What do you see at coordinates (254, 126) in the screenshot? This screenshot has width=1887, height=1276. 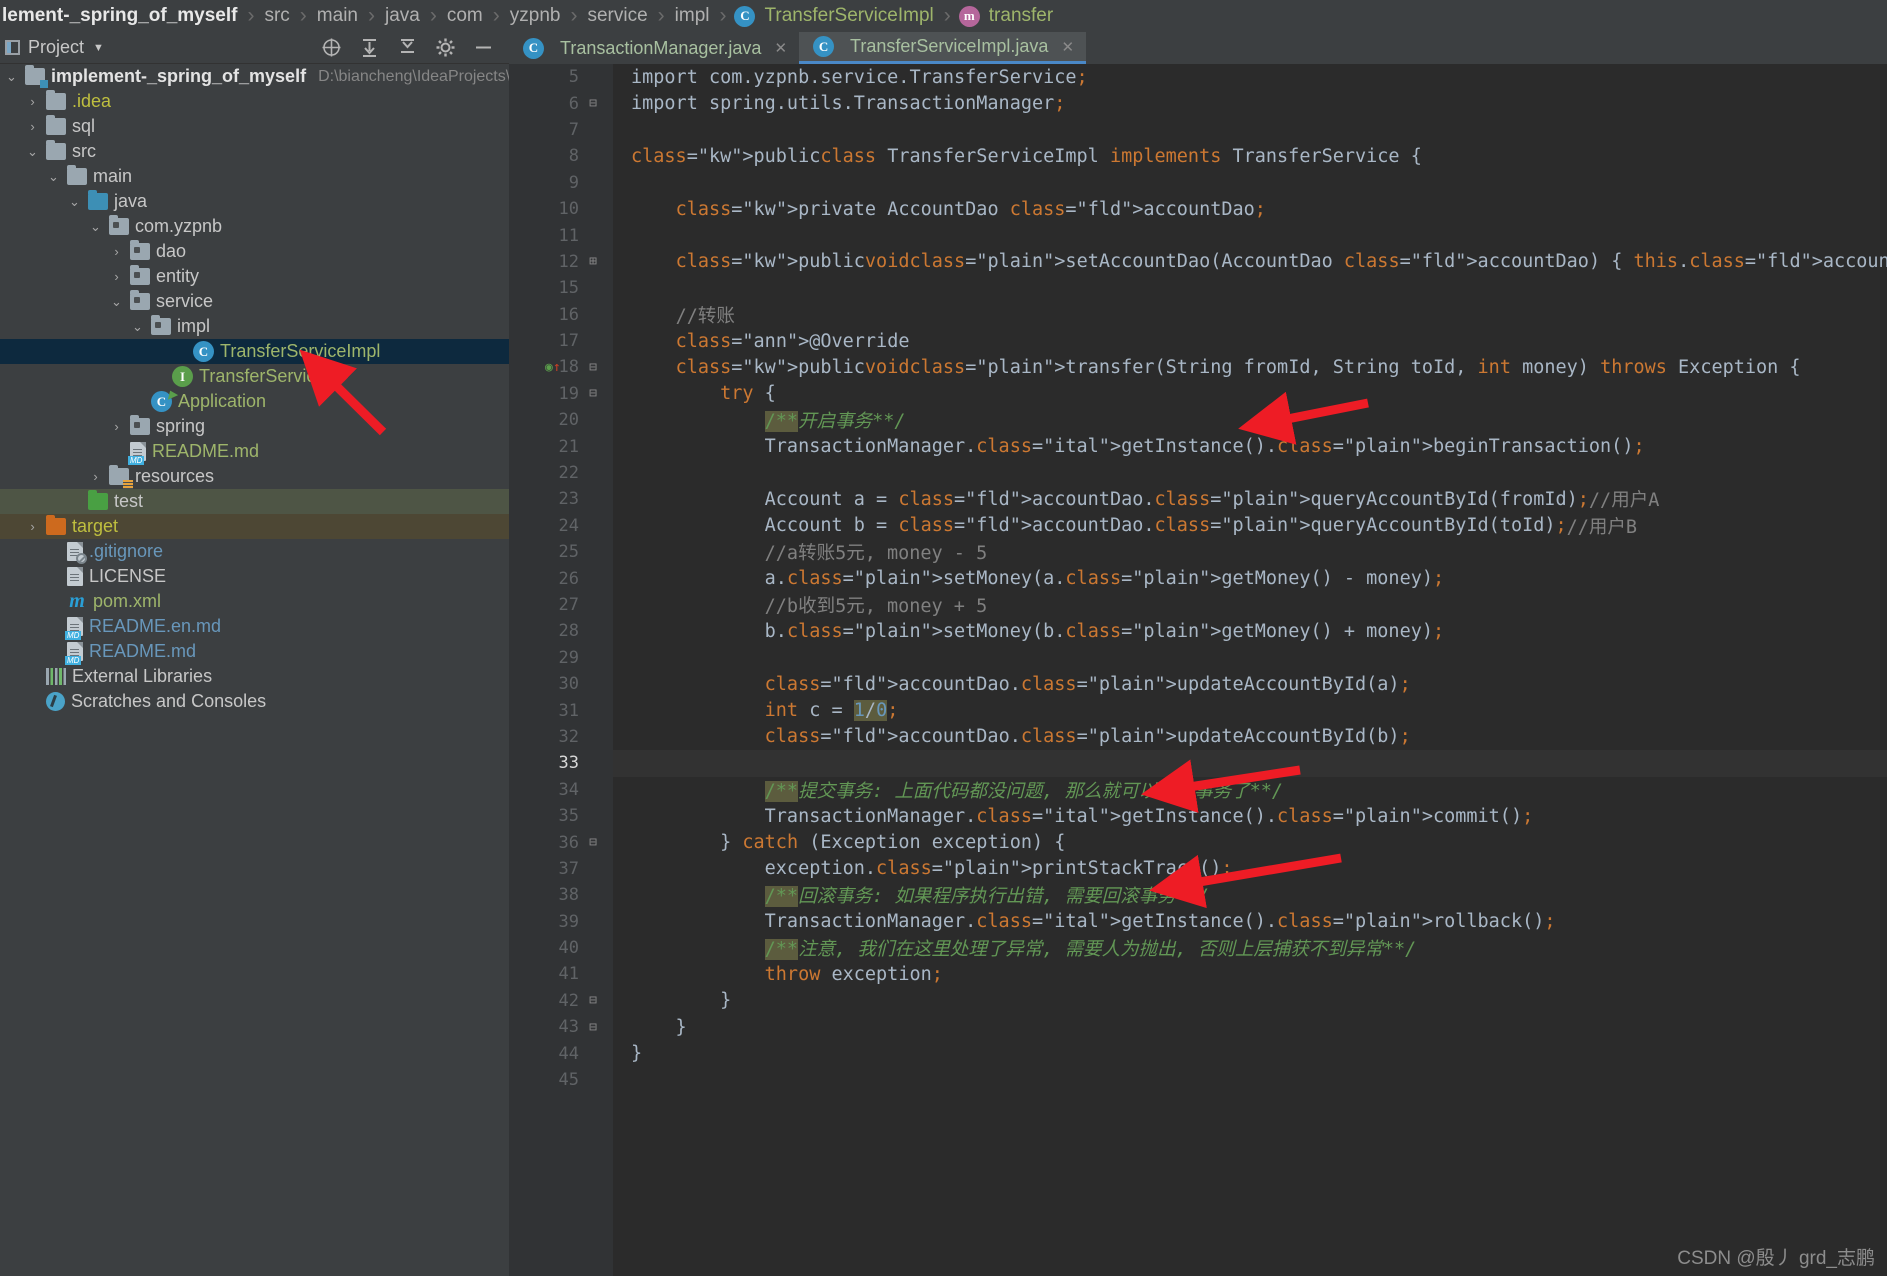 I see `tree-row: › sql` at bounding box center [254, 126].